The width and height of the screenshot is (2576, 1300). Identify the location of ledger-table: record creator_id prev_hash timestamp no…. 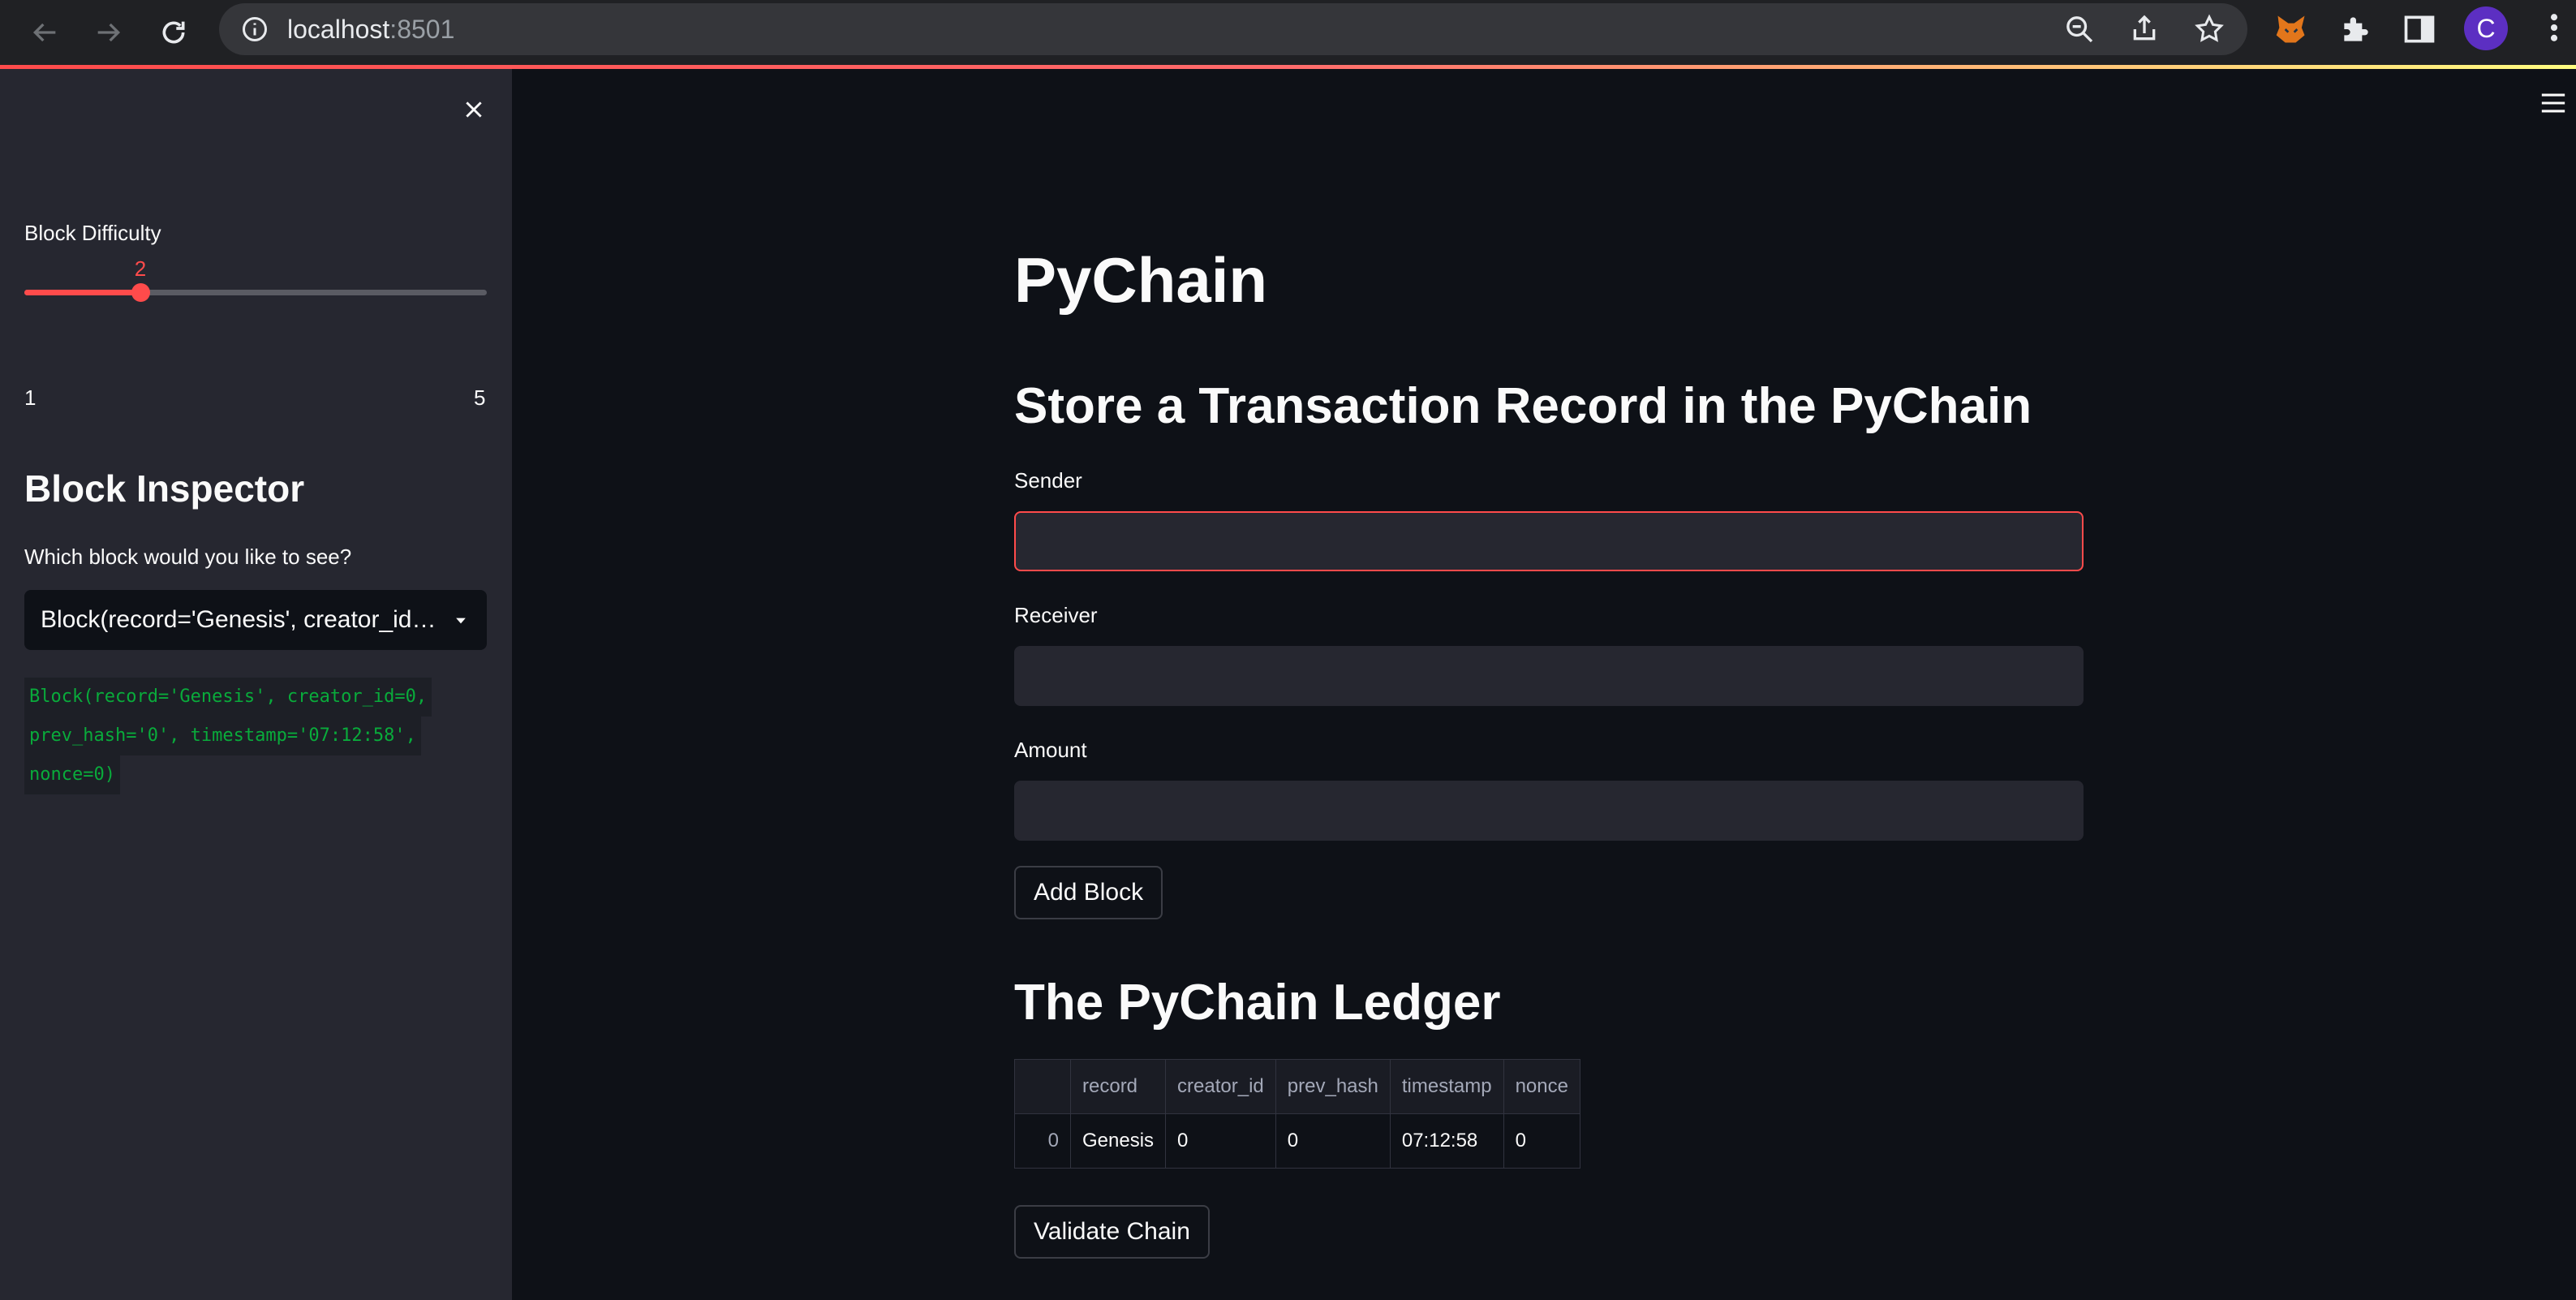
(1297, 1114).